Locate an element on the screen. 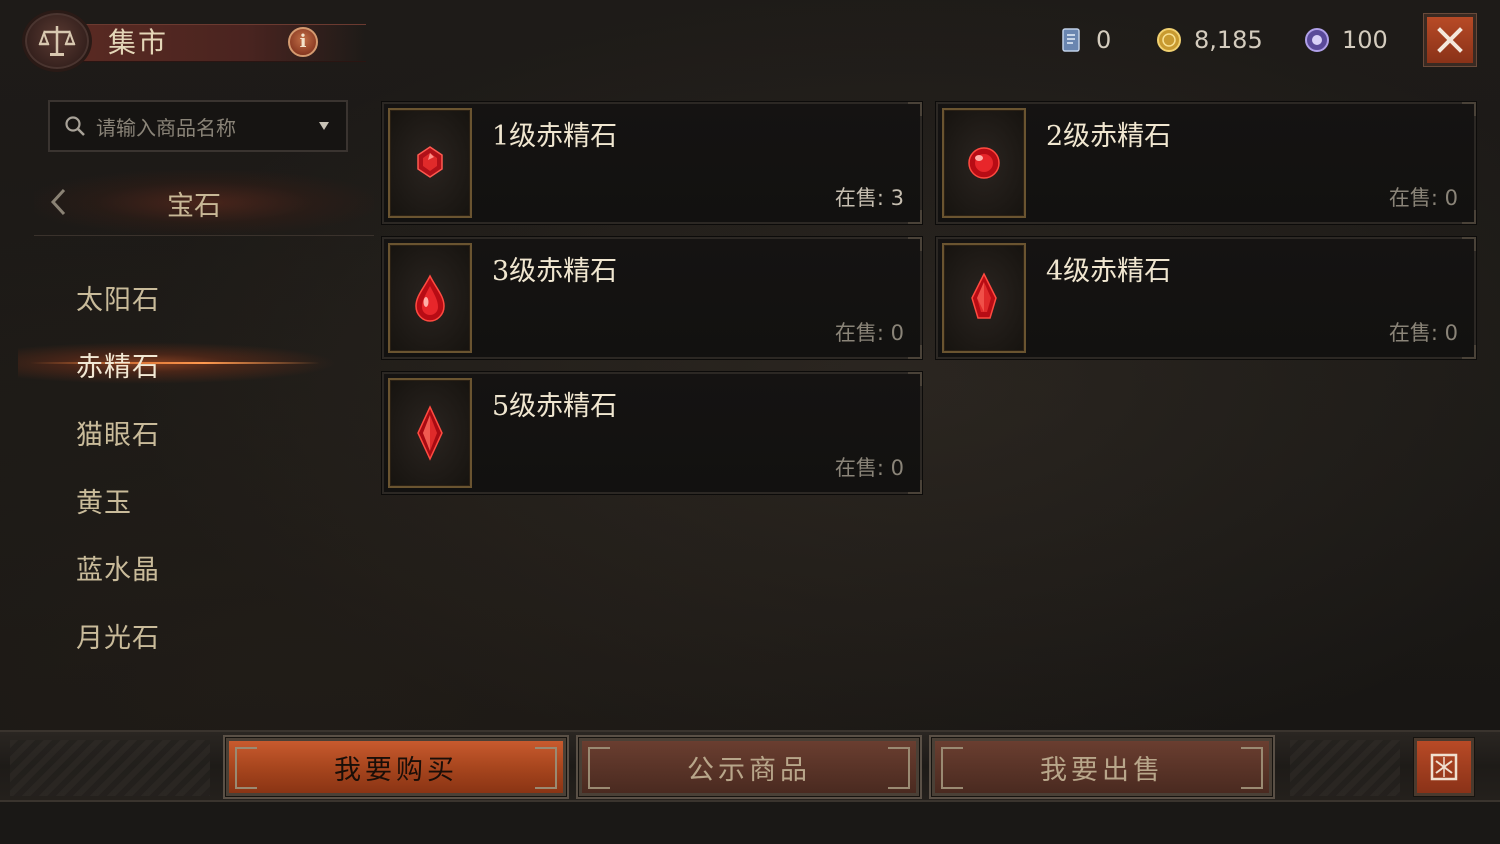 The width and height of the screenshot is (1500, 844). close-button is located at coordinates (1450, 40).